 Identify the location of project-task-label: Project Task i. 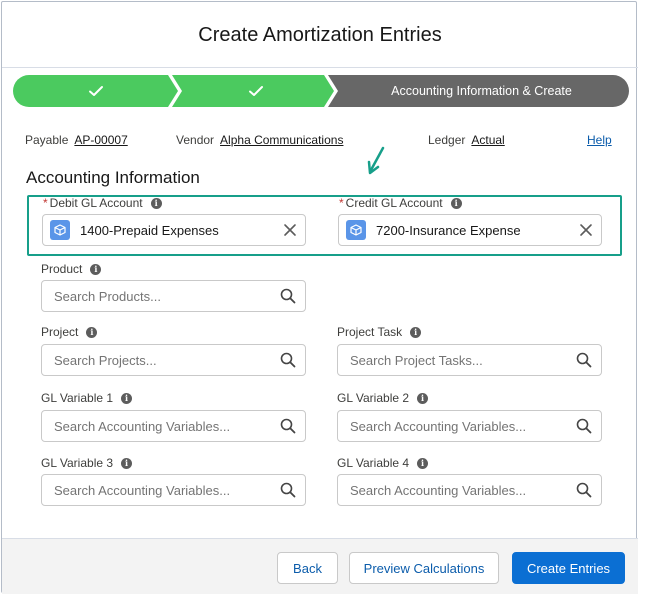
(379, 332).